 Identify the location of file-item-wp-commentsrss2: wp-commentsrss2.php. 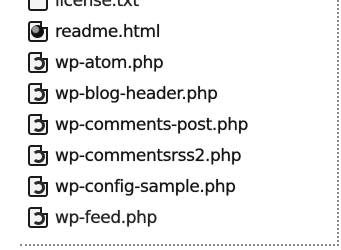
(170, 155).